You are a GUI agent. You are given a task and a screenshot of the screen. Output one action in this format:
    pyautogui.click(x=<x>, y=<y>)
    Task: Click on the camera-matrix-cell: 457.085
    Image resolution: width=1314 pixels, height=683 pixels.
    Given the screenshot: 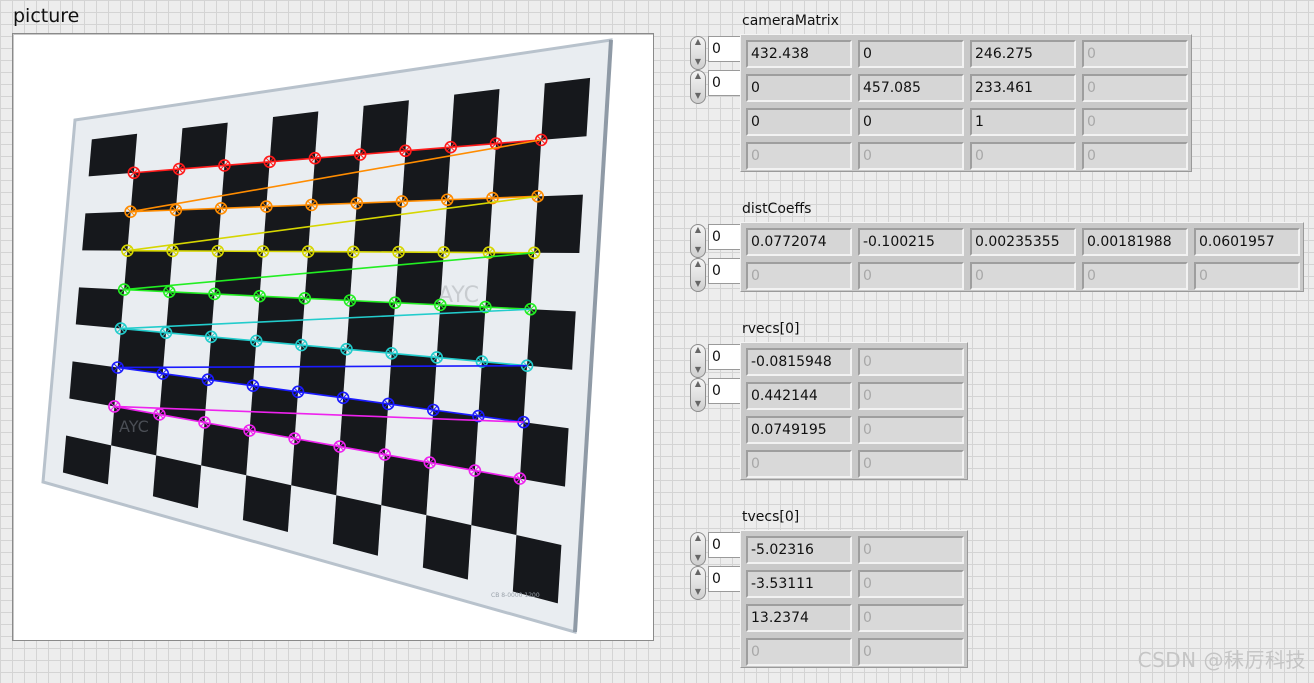 What is the action you would take?
    pyautogui.click(x=911, y=88)
    